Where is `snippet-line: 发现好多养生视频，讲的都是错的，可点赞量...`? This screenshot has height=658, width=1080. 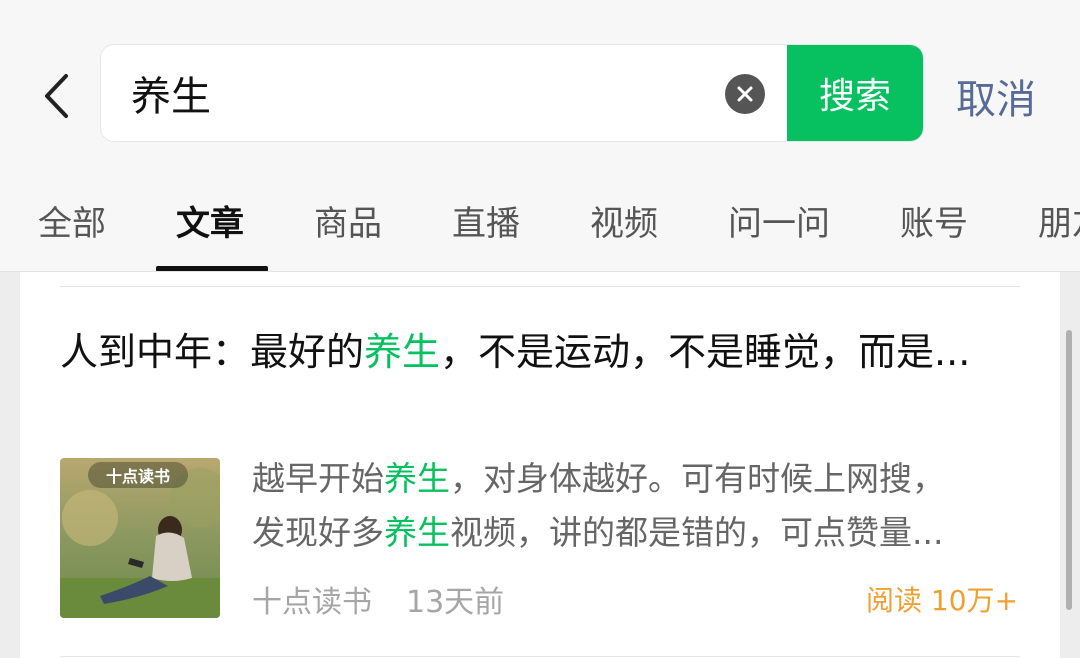
snippet-line: 发现好多养生视频，讲的都是错的，可点赞量... is located at coordinates (598, 532).